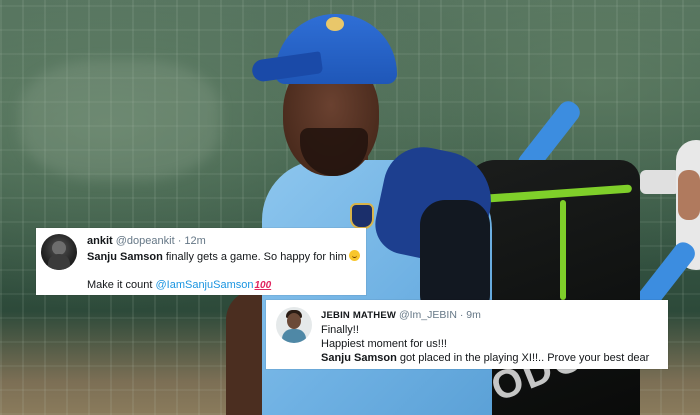  I want to click on tweet-text-line-2: Happiest moment for us!!!, so click(384, 344).